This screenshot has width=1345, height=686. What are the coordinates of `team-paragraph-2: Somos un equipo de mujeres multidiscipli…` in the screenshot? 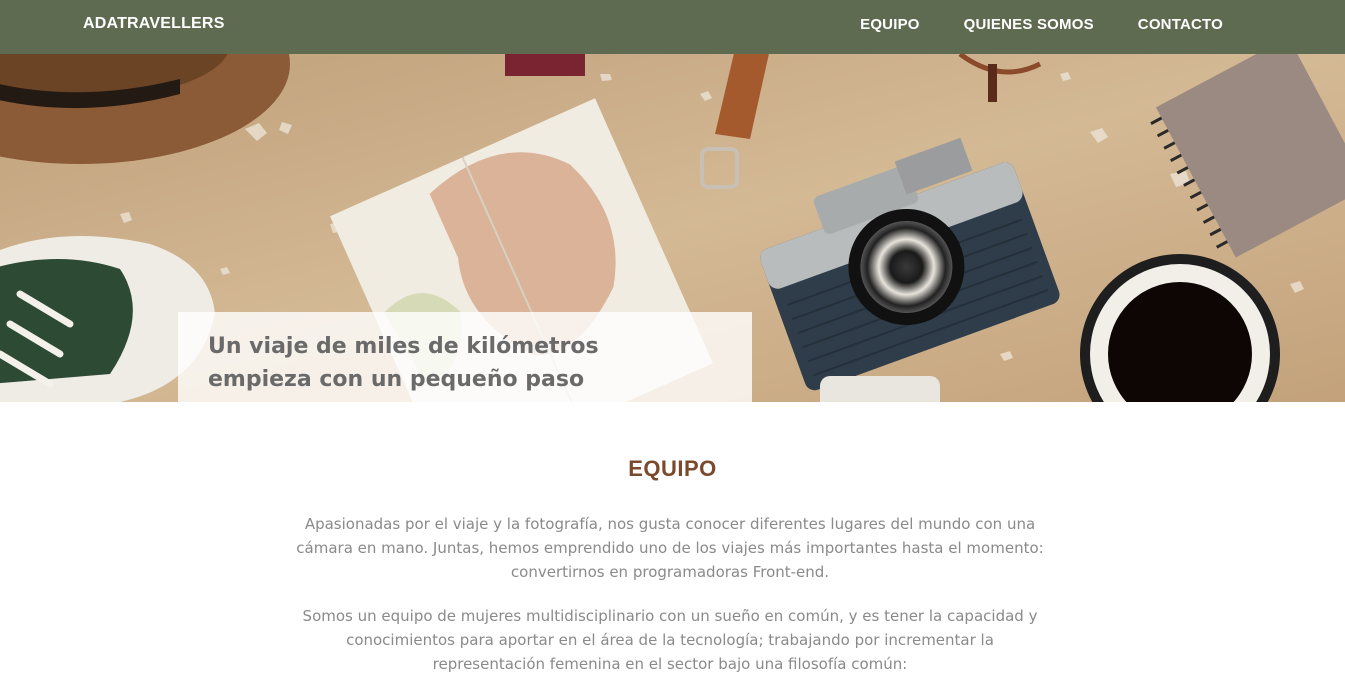 It's located at (670, 640).